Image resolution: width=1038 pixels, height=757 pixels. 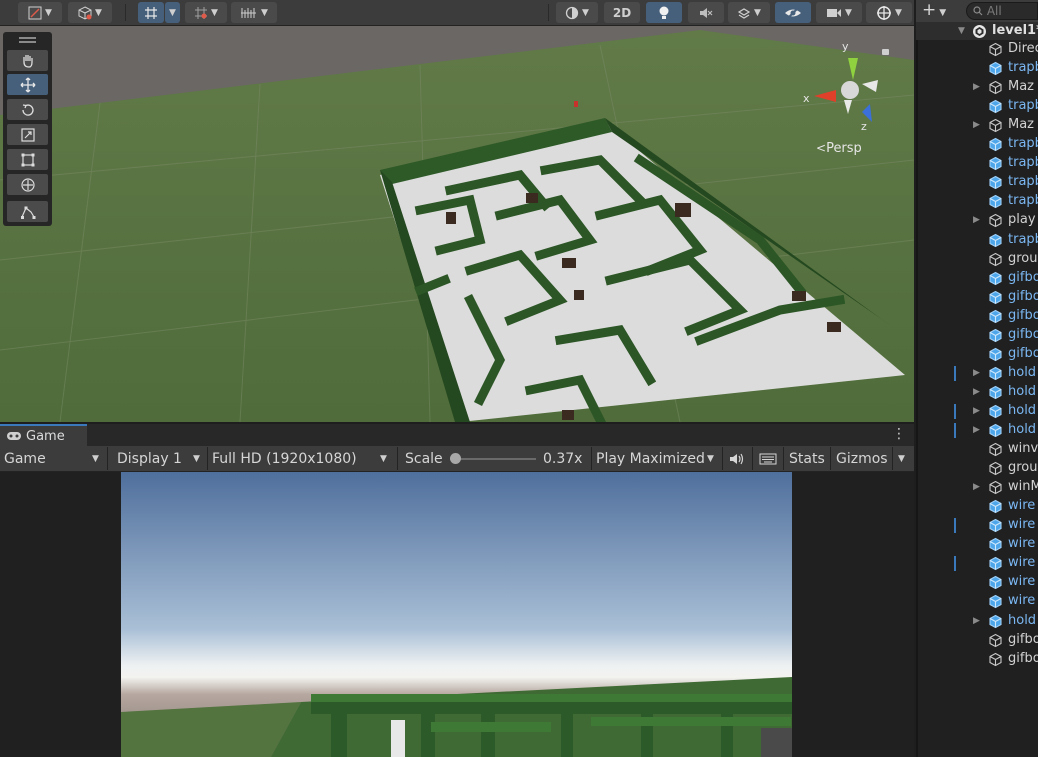 What do you see at coordinates (793, 12) in the screenshot?
I see `visibility-button` at bounding box center [793, 12].